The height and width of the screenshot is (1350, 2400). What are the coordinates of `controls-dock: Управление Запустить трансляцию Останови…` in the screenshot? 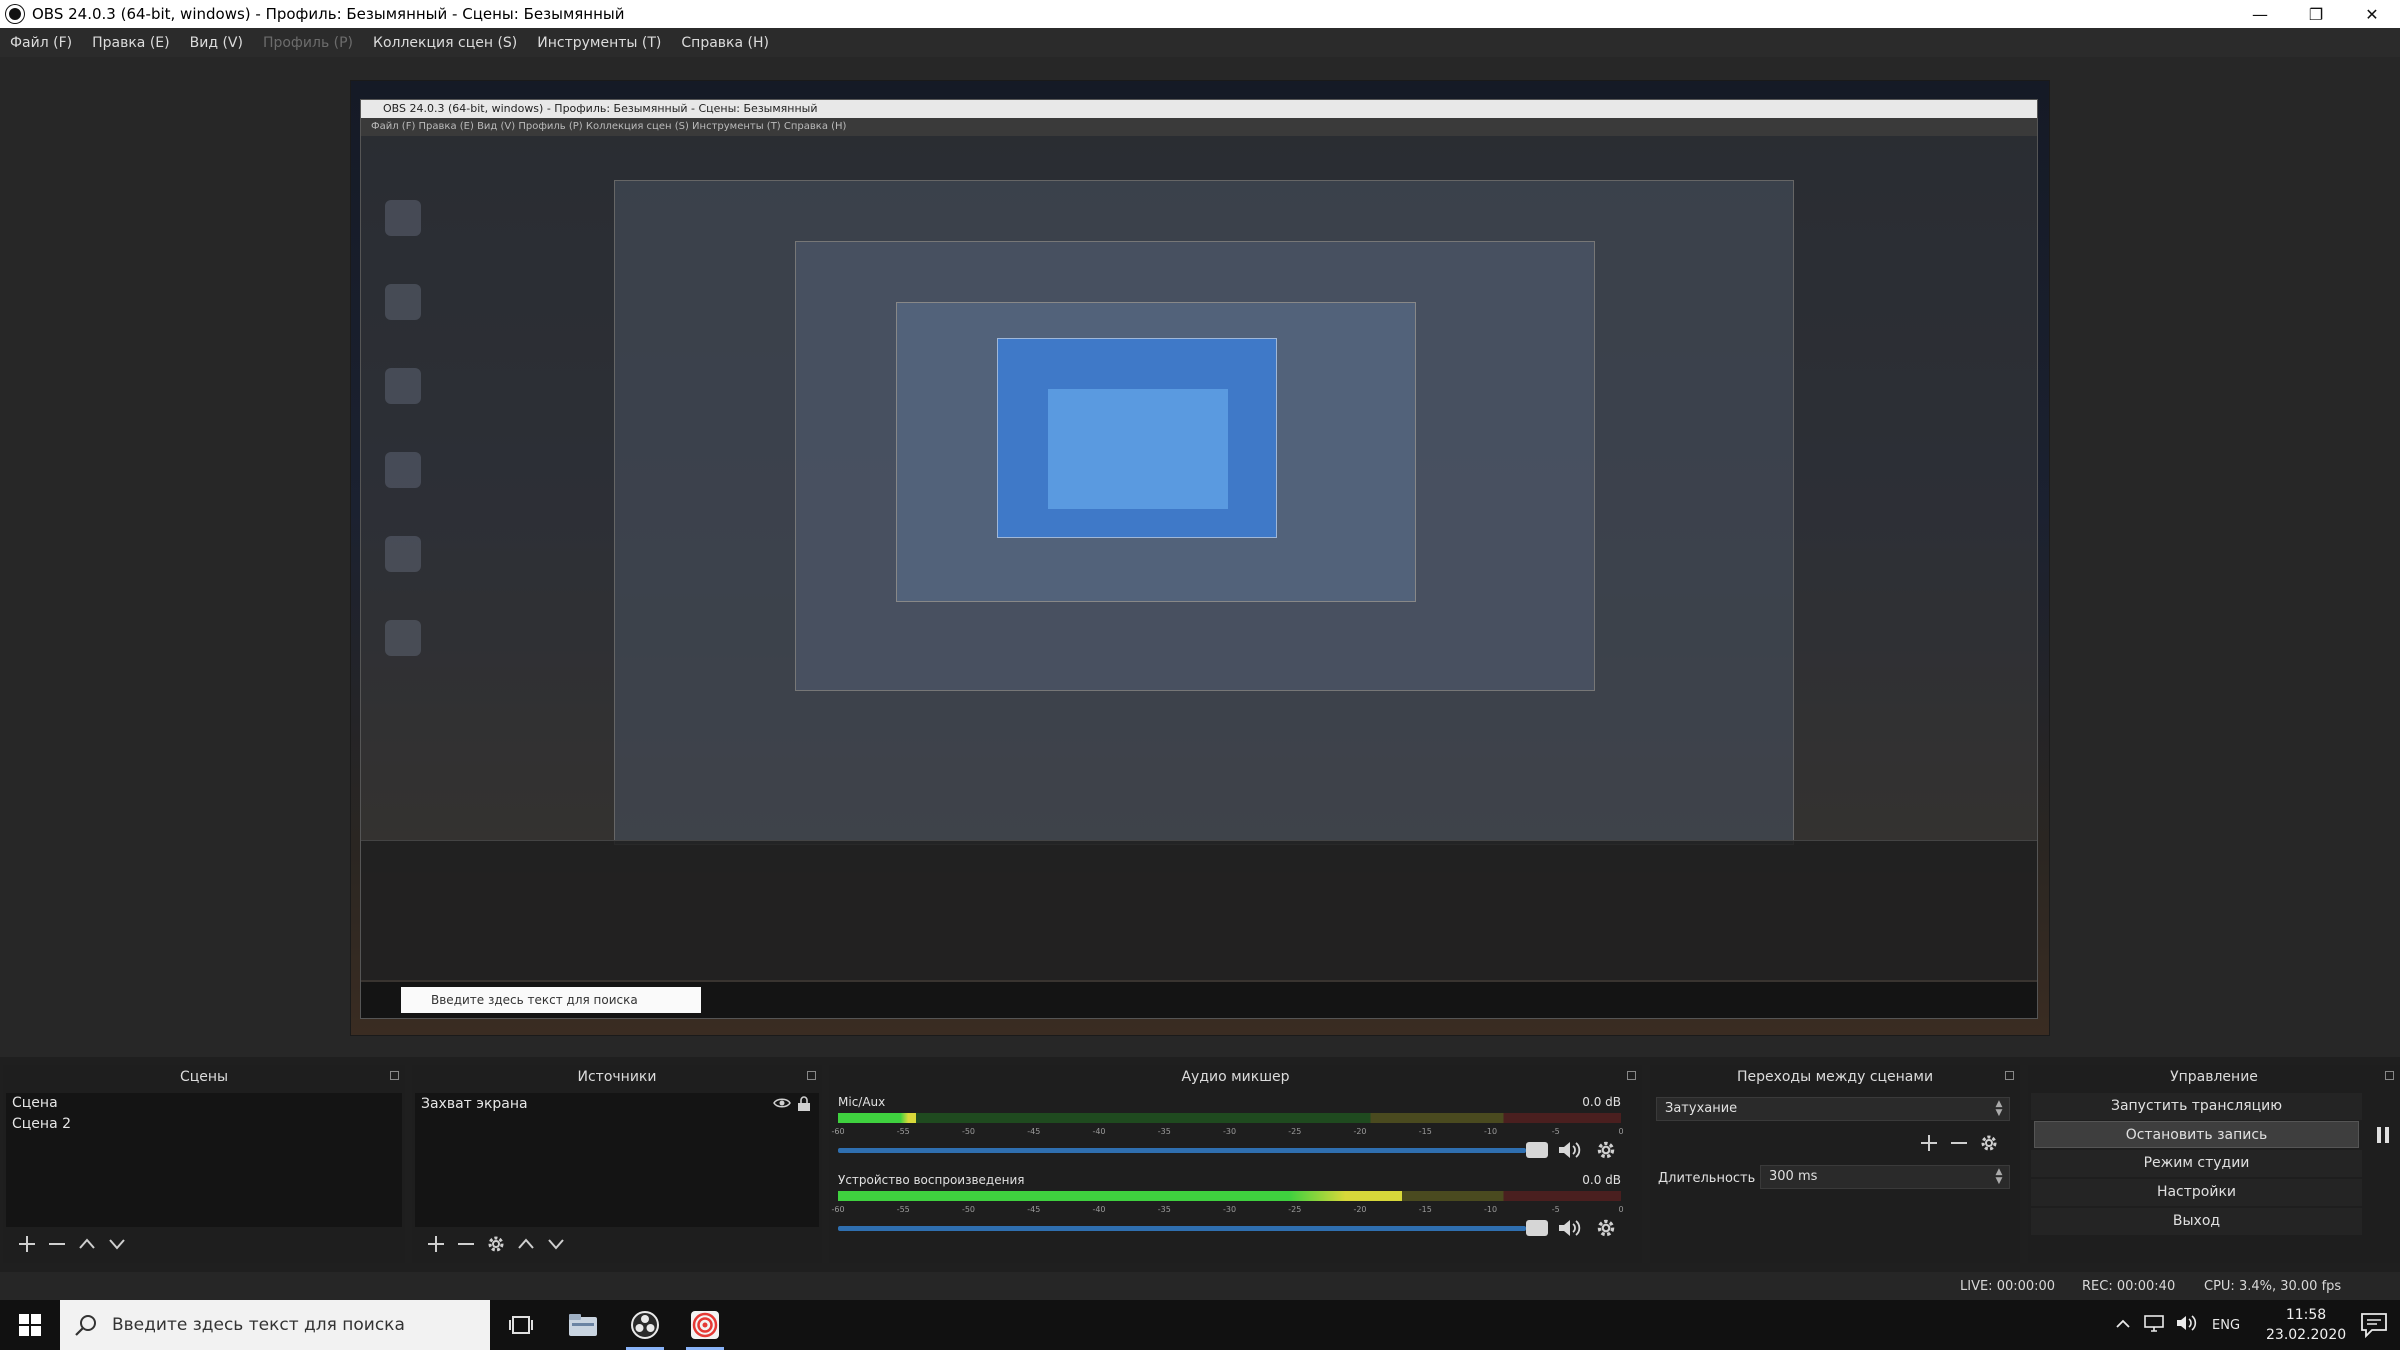 It's located at (2214, 1164).